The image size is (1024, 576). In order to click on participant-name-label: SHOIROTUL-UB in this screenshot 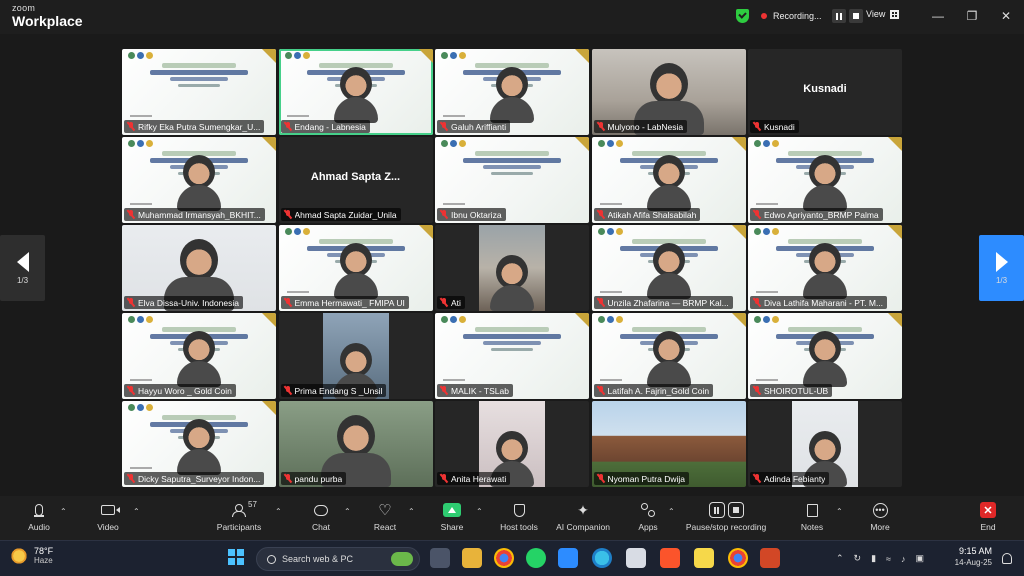, I will do `click(791, 390)`.